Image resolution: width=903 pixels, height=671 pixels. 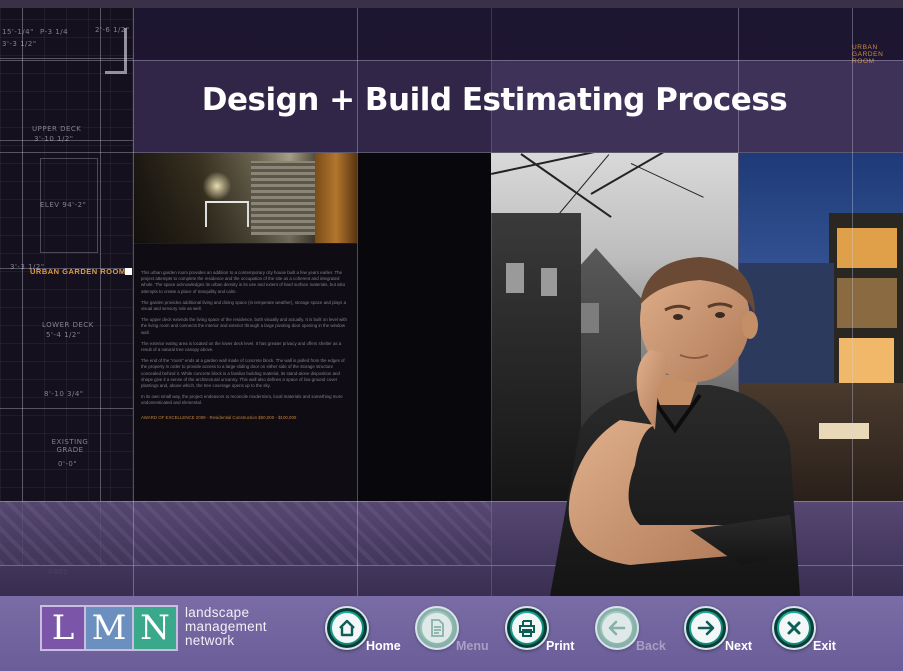 I want to click on home-label: Home, so click(x=383, y=646).